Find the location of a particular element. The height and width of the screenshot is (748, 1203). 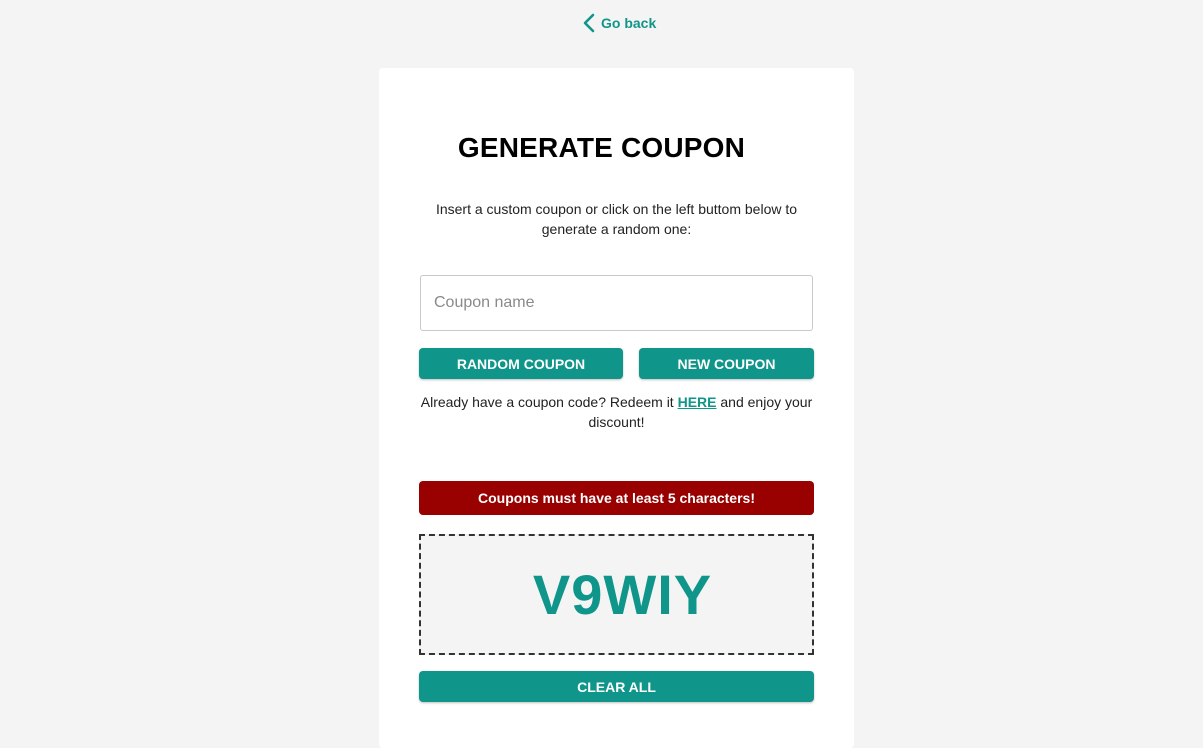

redeem-here-link: HERE is located at coordinates (697, 402).